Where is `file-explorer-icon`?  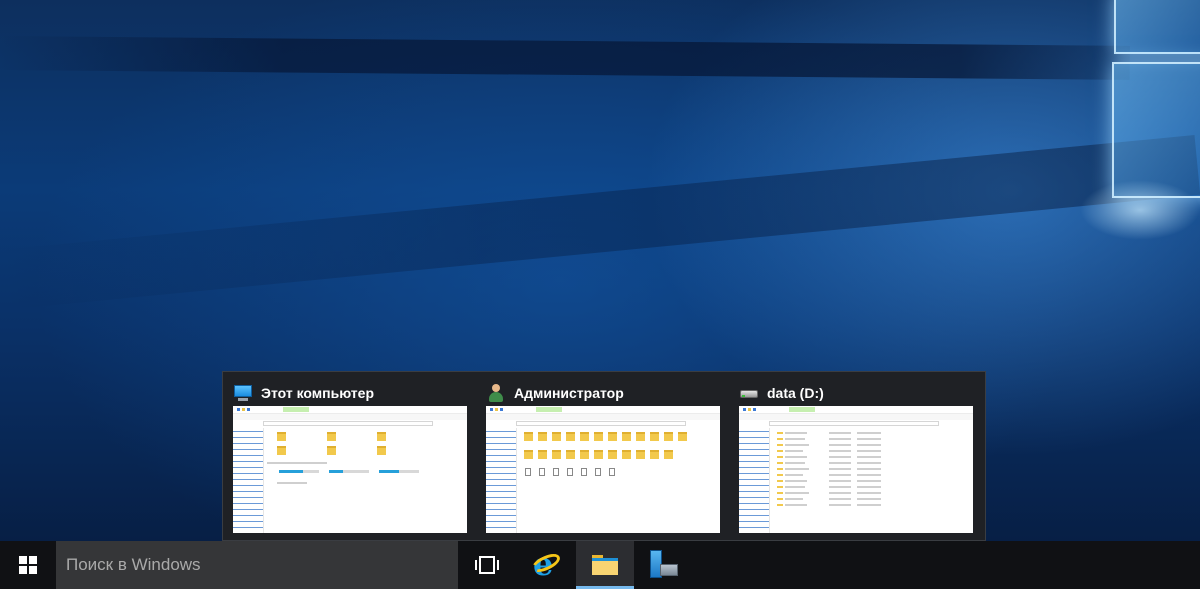 file-explorer-icon is located at coordinates (605, 564).